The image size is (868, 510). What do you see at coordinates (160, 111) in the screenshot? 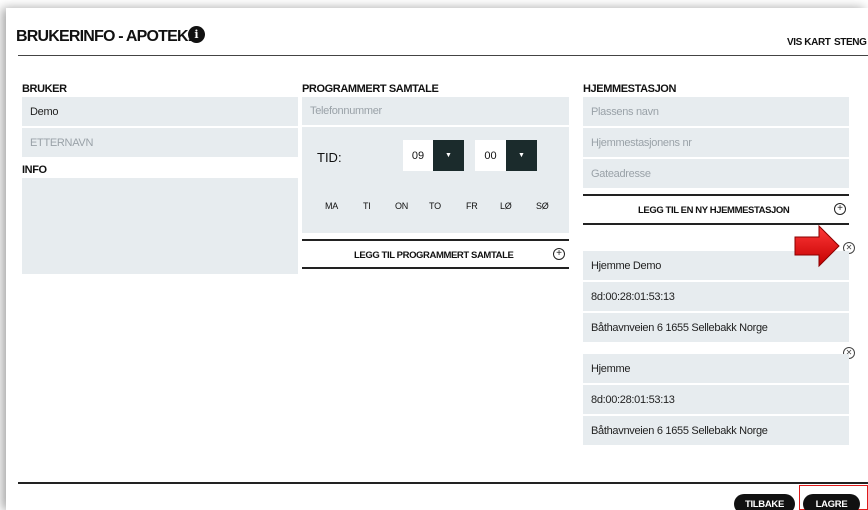
I see `first-name-field: Demo` at bounding box center [160, 111].